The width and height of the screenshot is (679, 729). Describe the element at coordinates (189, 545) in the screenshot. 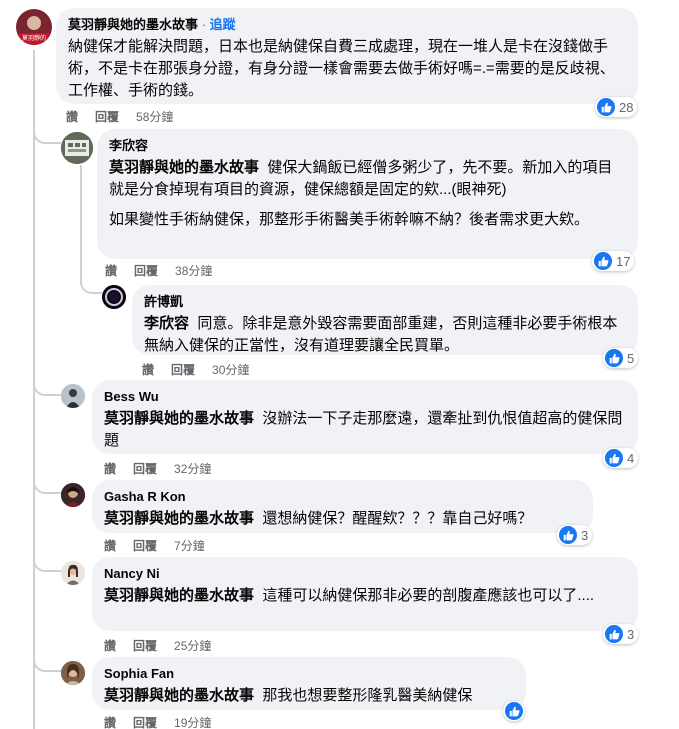

I see `timestamp: 7分鐘` at that location.